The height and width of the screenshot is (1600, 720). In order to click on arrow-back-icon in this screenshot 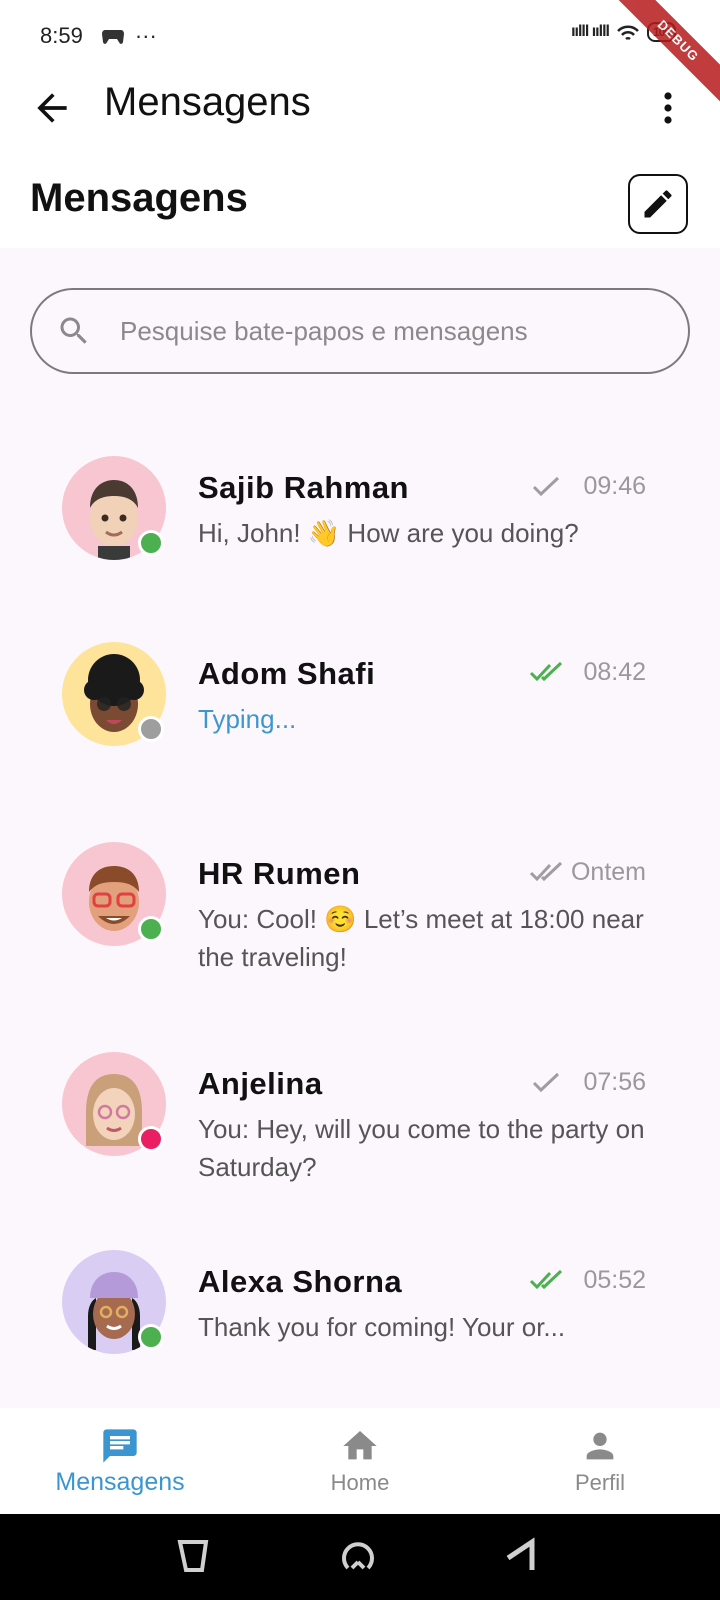, I will do `click(52, 108)`.